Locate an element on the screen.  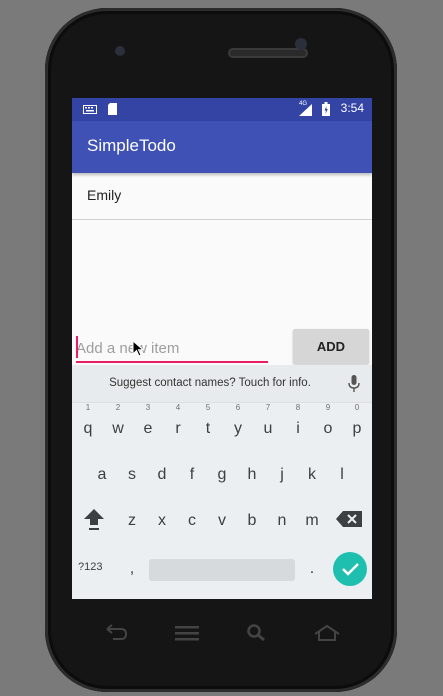
key-f: f is located at coordinates (192, 475).